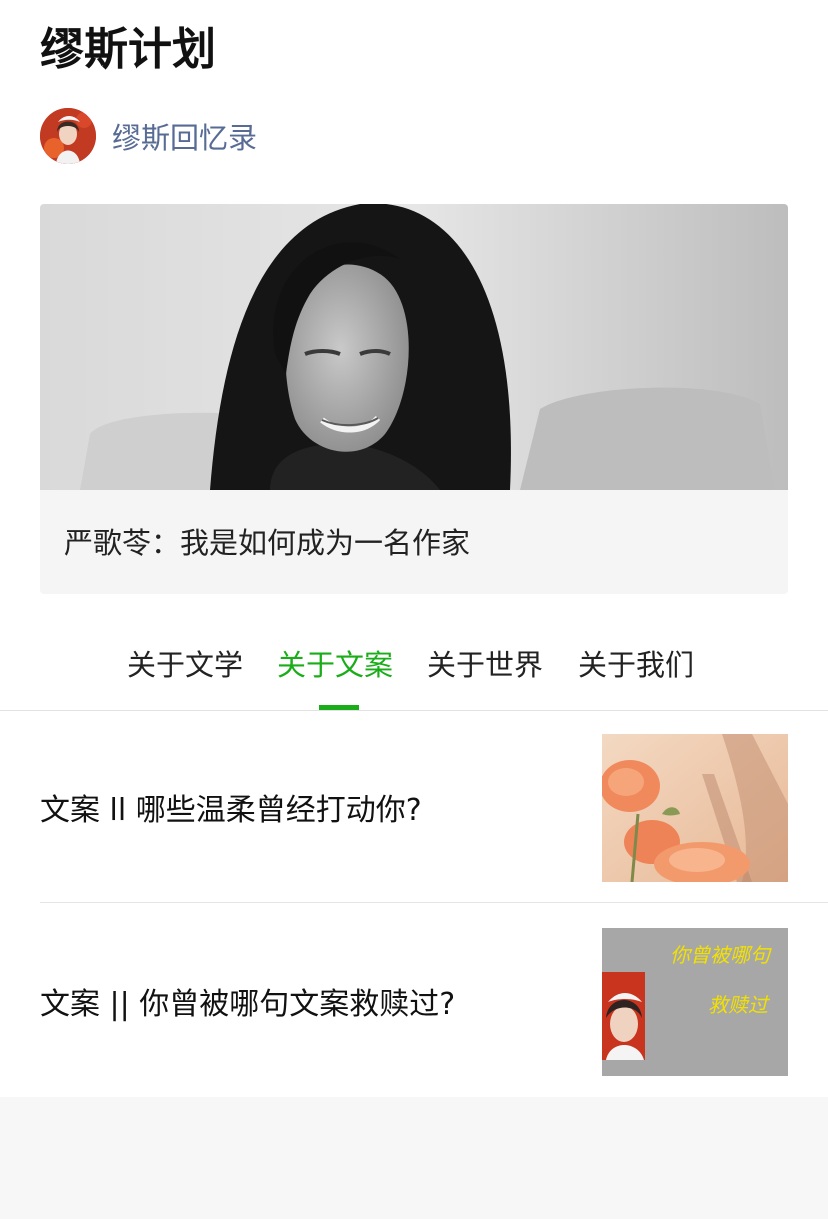  I want to click on list-item-title: 文案 ll 哪些温柔曾经打动你?, so click(231, 806).